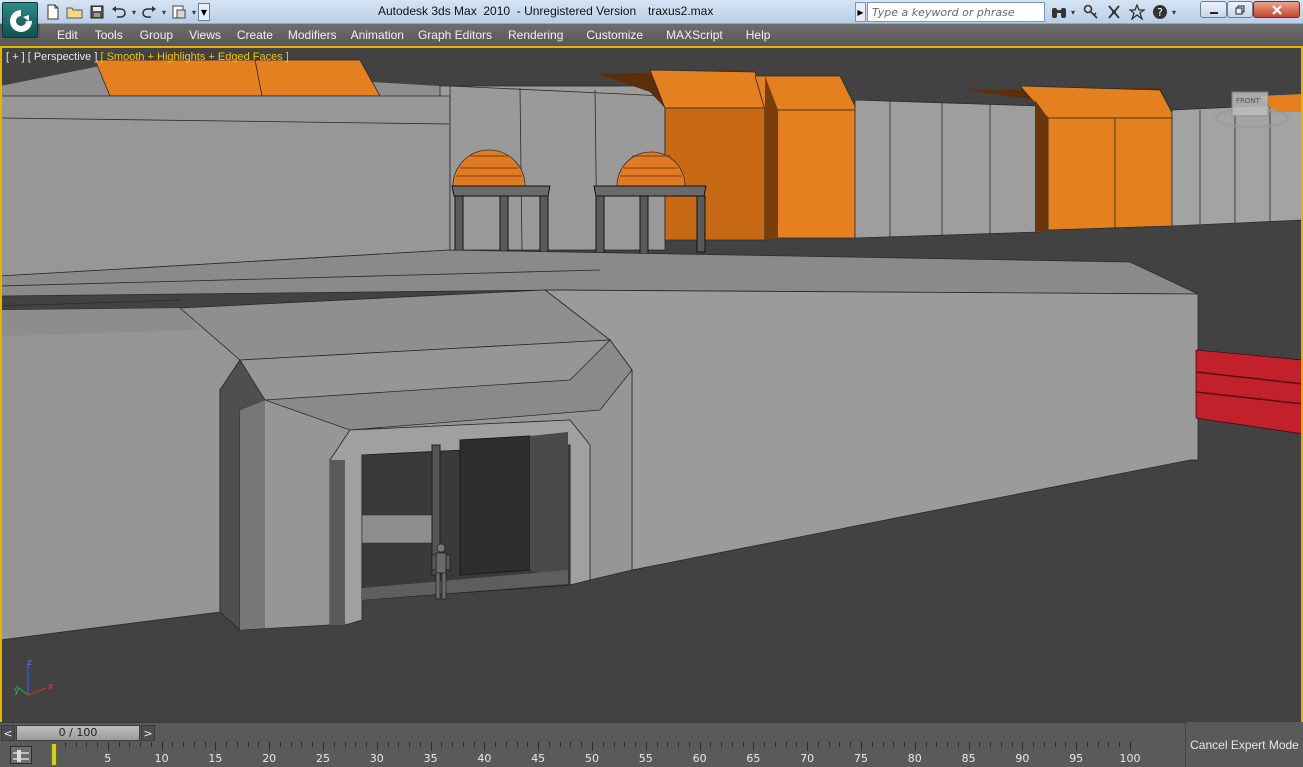 This screenshot has height=767, width=1303. What do you see at coordinates (29, 663) in the screenshot?
I see `axis-label-z: z` at bounding box center [29, 663].